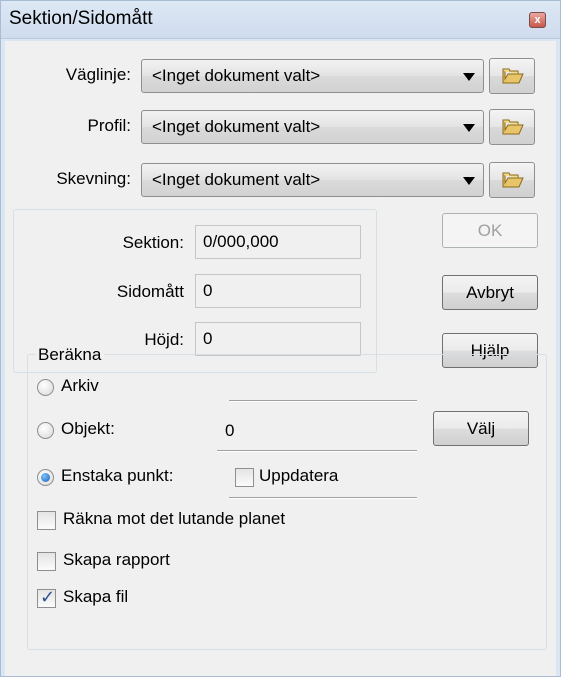 Image resolution: width=561 pixels, height=677 pixels. I want to click on offset-label: Sidomått, so click(150, 291).